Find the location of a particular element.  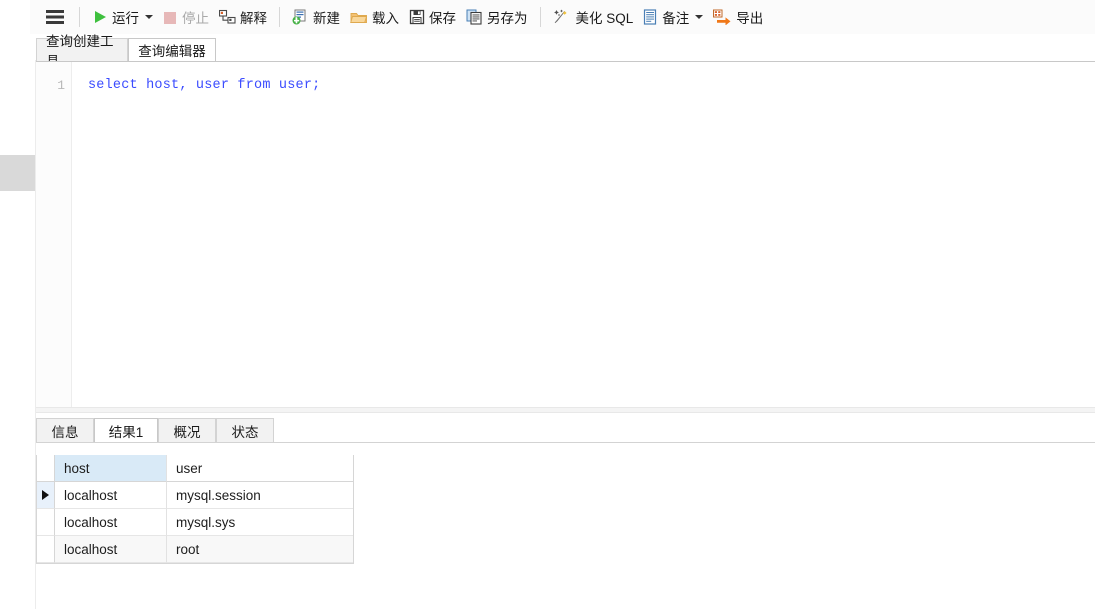

hamburger-icon is located at coordinates (55, 17).